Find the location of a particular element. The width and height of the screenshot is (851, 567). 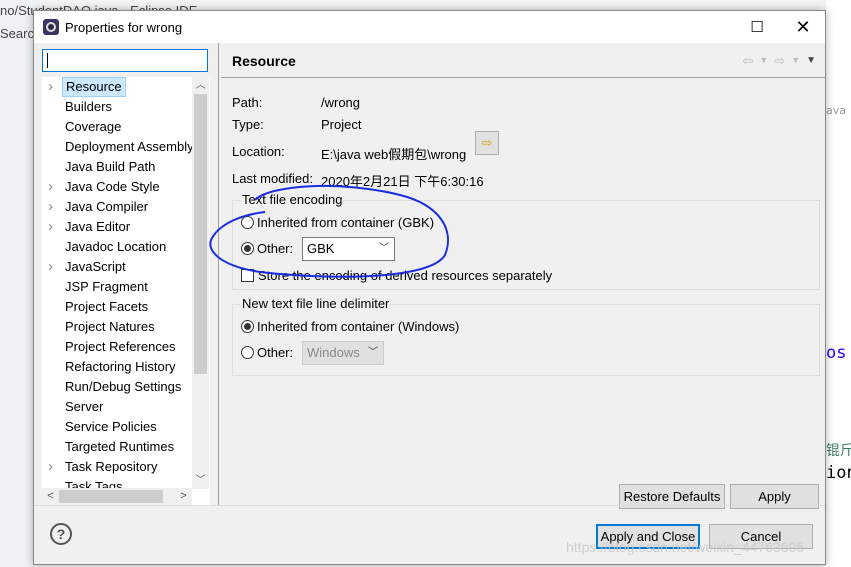

annotation-ellipse is located at coordinates (329, 231).